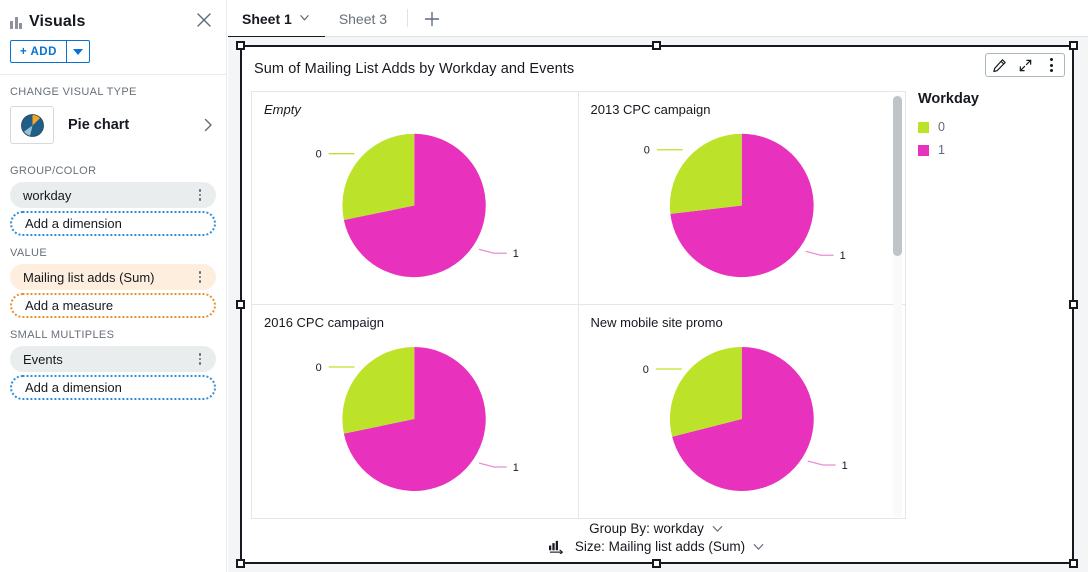  Describe the element at coordinates (660, 546) in the screenshot. I see `size-label: Size: Mailing list adds (Sum)` at that location.